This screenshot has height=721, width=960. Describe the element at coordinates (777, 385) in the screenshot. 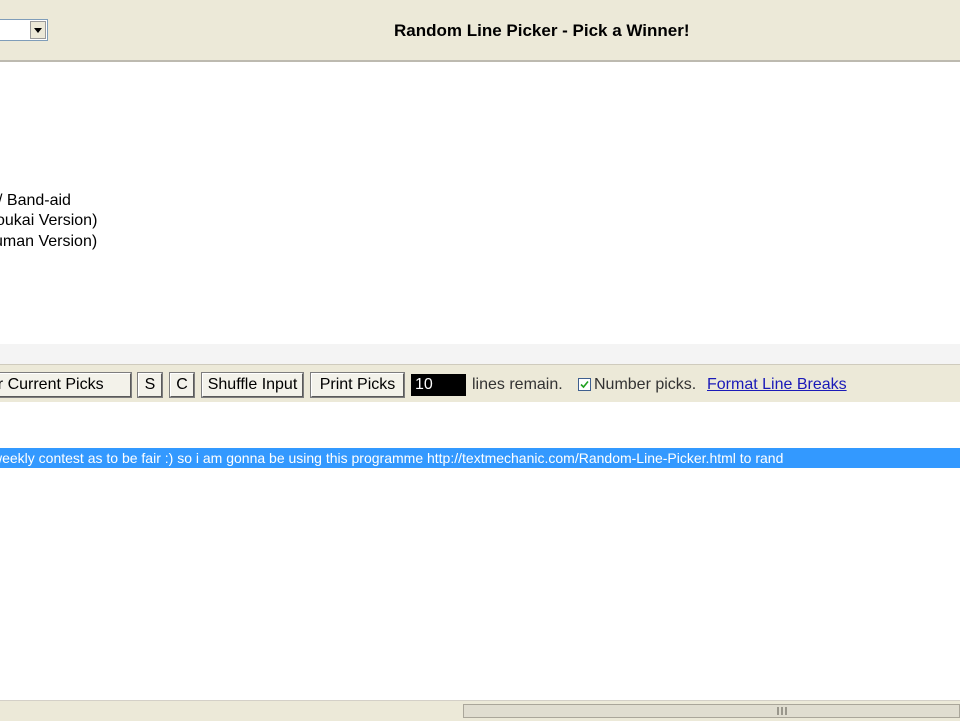

I see `format-line-breaks-link: Format Line Breaks` at that location.